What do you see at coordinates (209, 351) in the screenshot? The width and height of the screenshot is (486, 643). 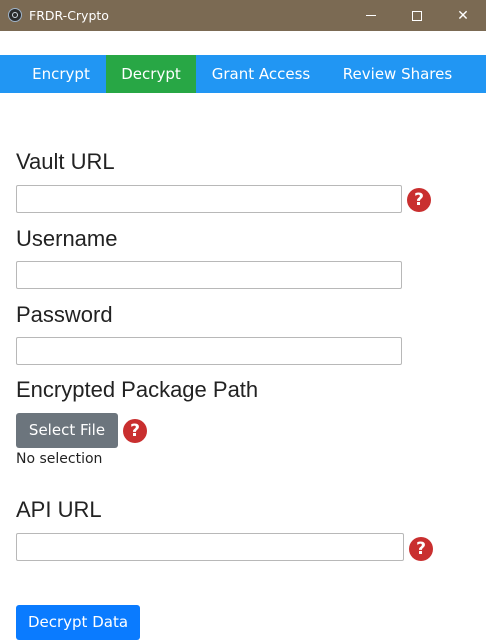 I see `password-input` at bounding box center [209, 351].